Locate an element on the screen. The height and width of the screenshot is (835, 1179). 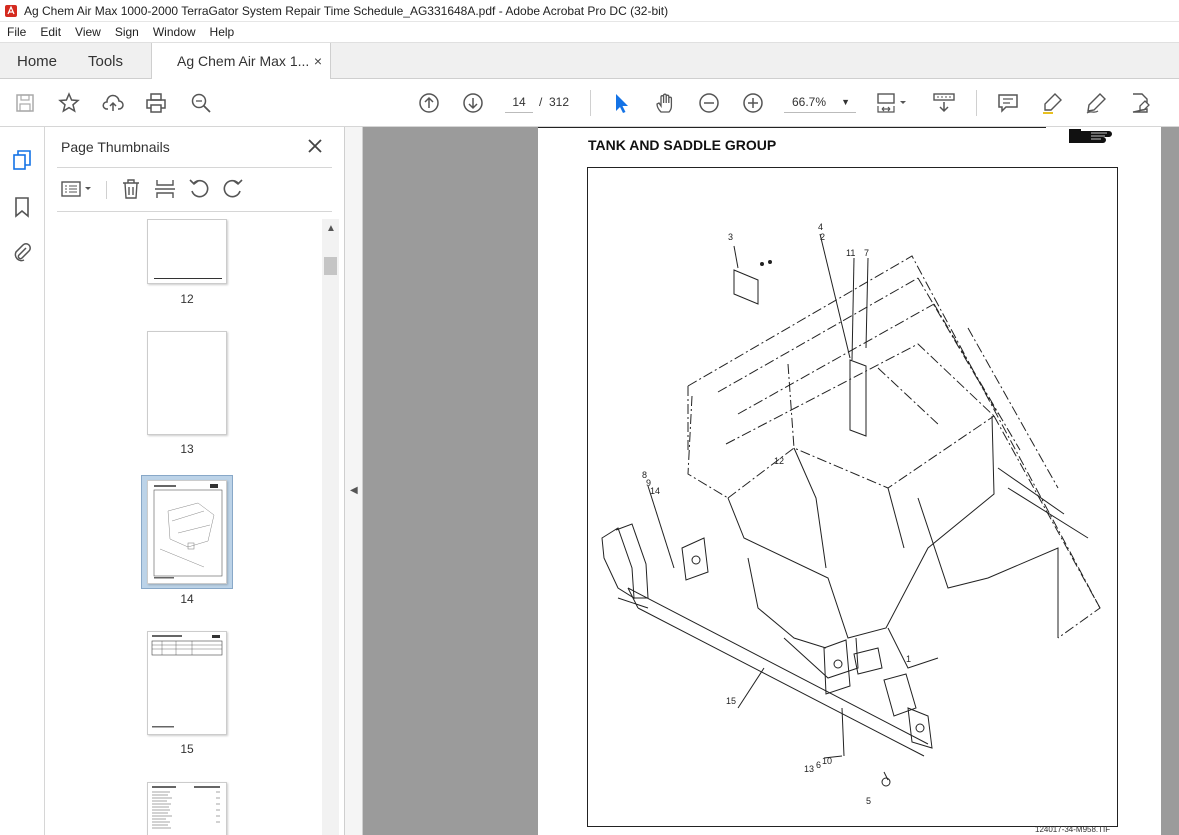
rotate-left-icon is located at coordinates (199, 189).